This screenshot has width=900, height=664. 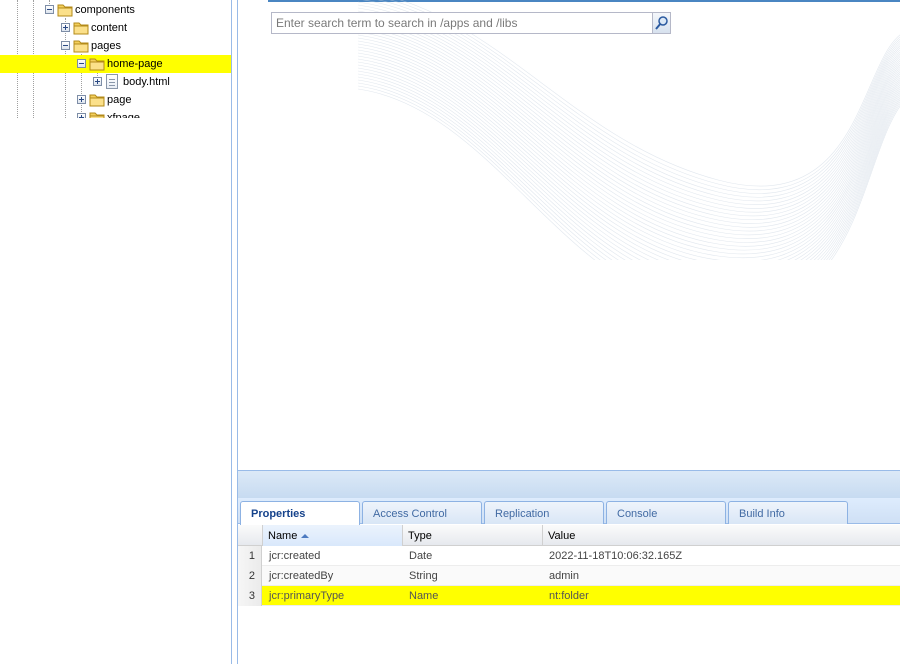 What do you see at coordinates (250, 556) in the screenshot?
I see `row-number: 1` at bounding box center [250, 556].